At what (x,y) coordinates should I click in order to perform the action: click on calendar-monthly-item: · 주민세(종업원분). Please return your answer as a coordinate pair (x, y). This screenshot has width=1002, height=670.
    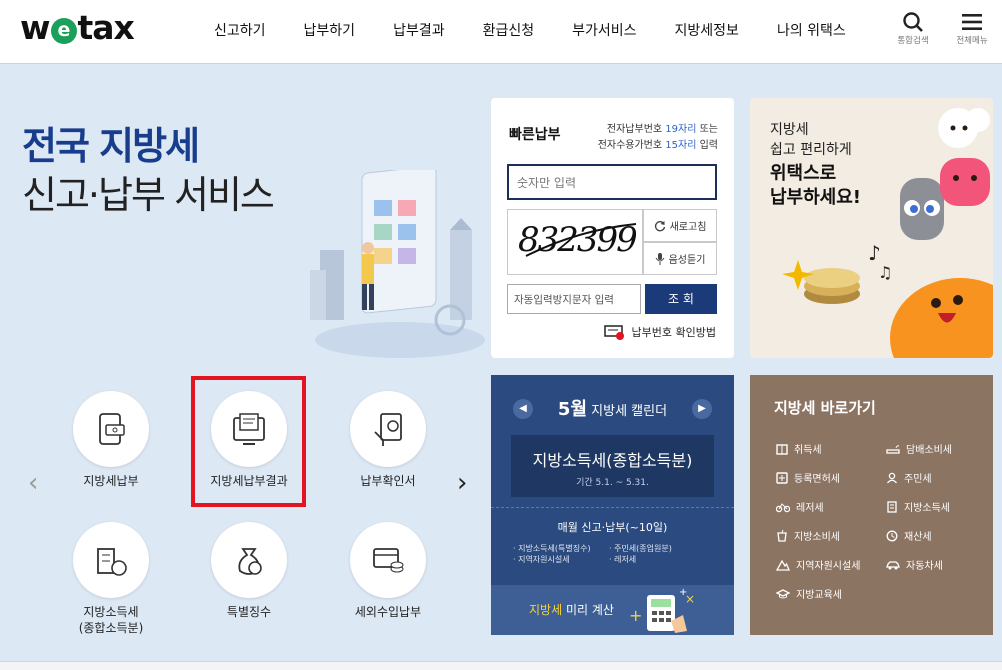
    Looking at the image, I should click on (640, 548).